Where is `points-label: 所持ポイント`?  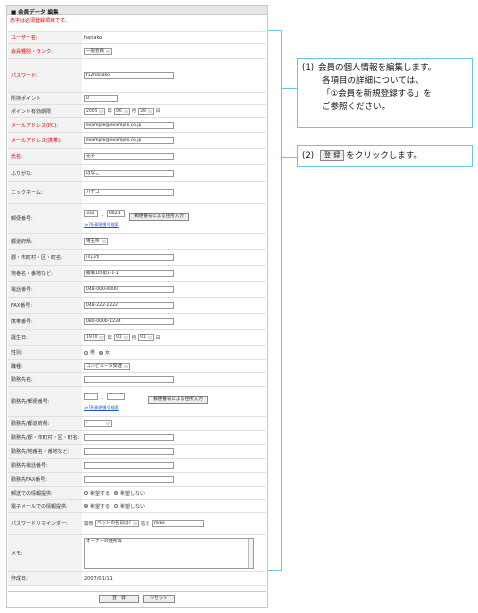
points-label: 所持ポイント is located at coordinates (45, 98).